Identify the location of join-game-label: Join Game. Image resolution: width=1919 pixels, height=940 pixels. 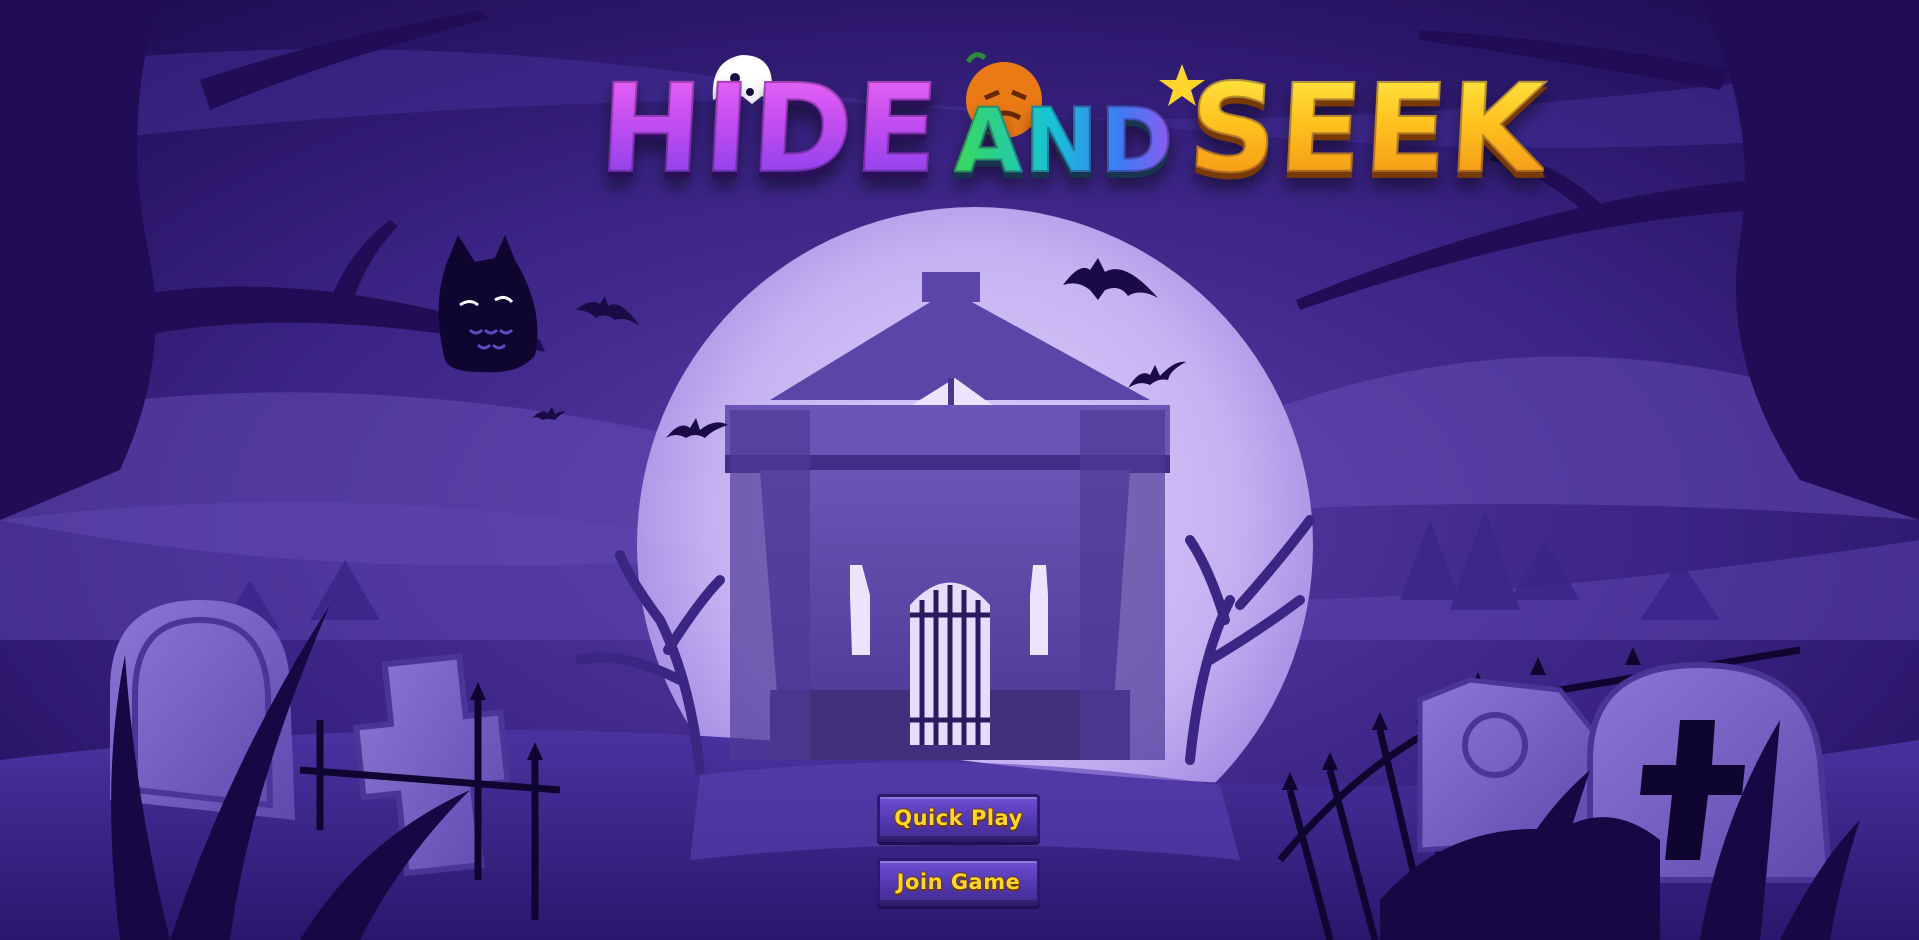
(958, 882).